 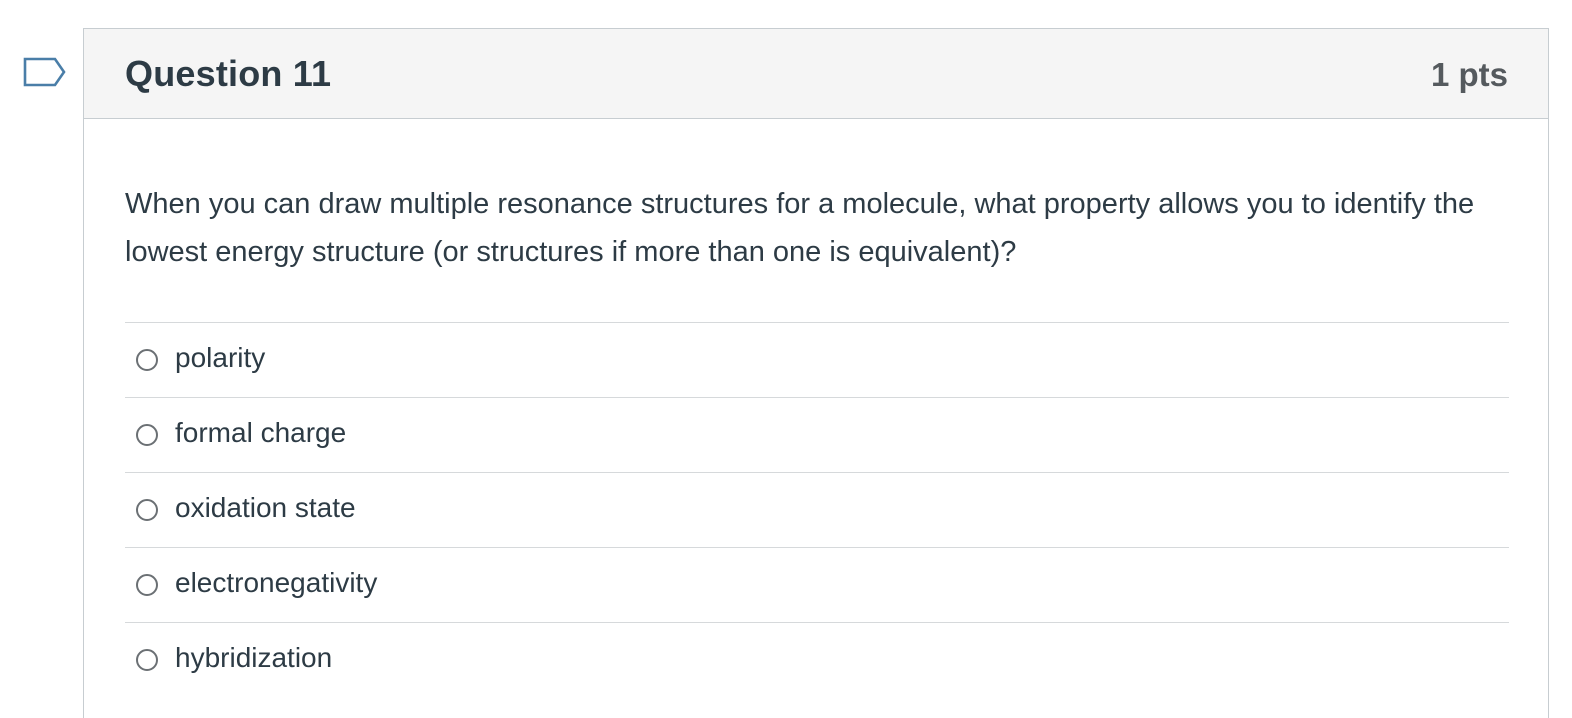 I want to click on question-header: Question 11 1 pts, so click(x=816, y=74).